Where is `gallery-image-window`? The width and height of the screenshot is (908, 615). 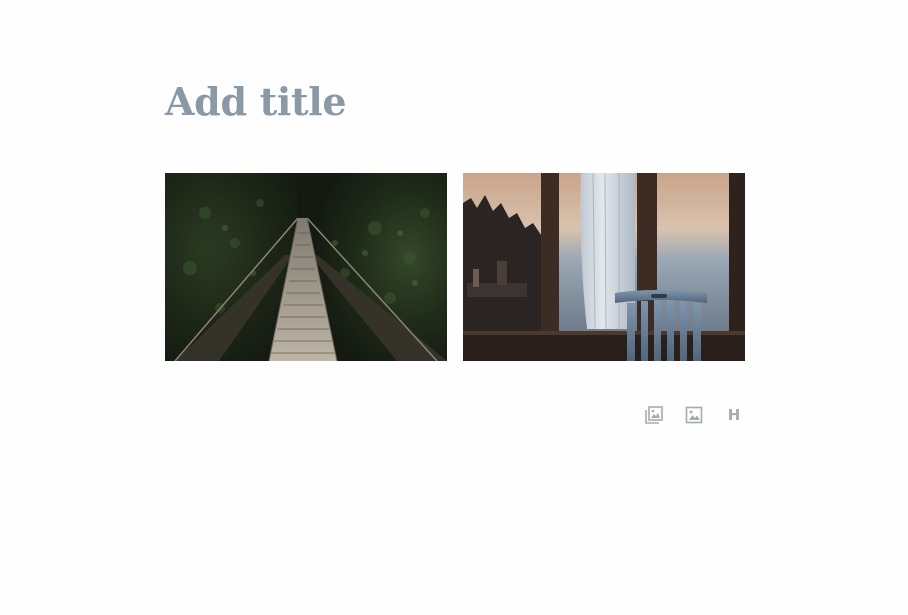
gallery-image-window is located at coordinates (604, 267).